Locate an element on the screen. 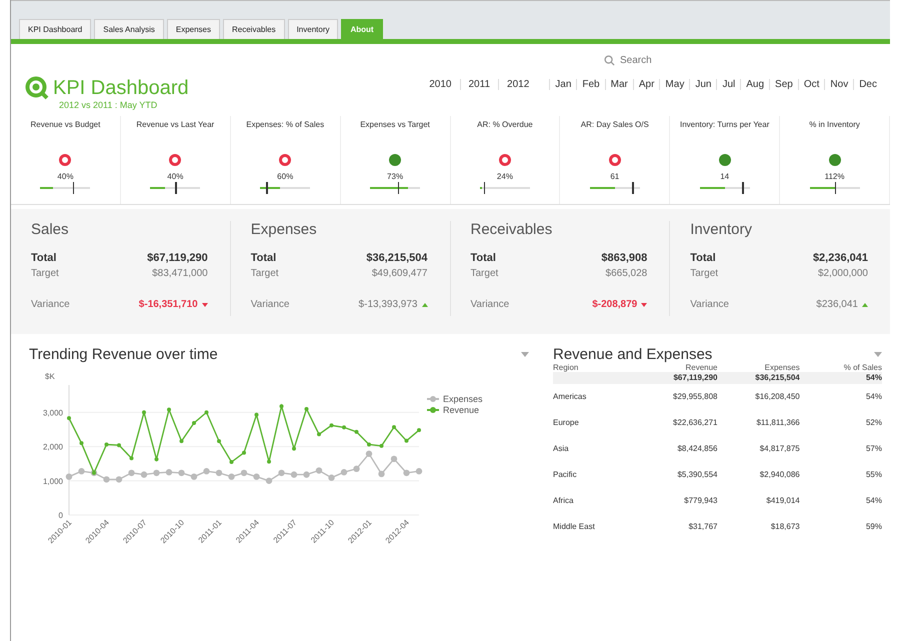  kpi-title: Revenue vs Budget is located at coordinates (65, 125).